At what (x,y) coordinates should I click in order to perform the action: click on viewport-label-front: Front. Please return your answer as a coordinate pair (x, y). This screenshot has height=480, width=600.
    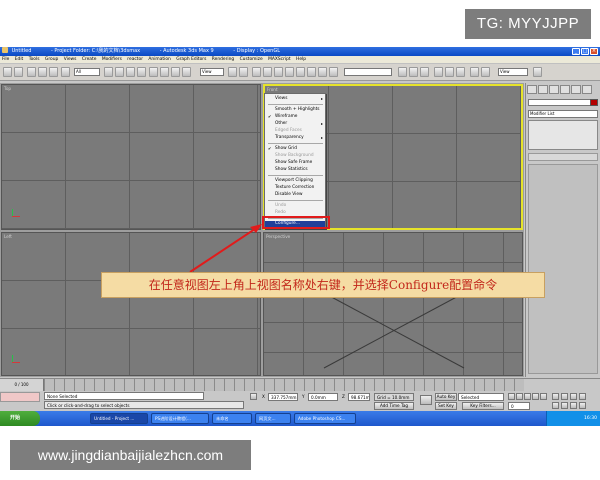
    Looking at the image, I should click on (272, 89).